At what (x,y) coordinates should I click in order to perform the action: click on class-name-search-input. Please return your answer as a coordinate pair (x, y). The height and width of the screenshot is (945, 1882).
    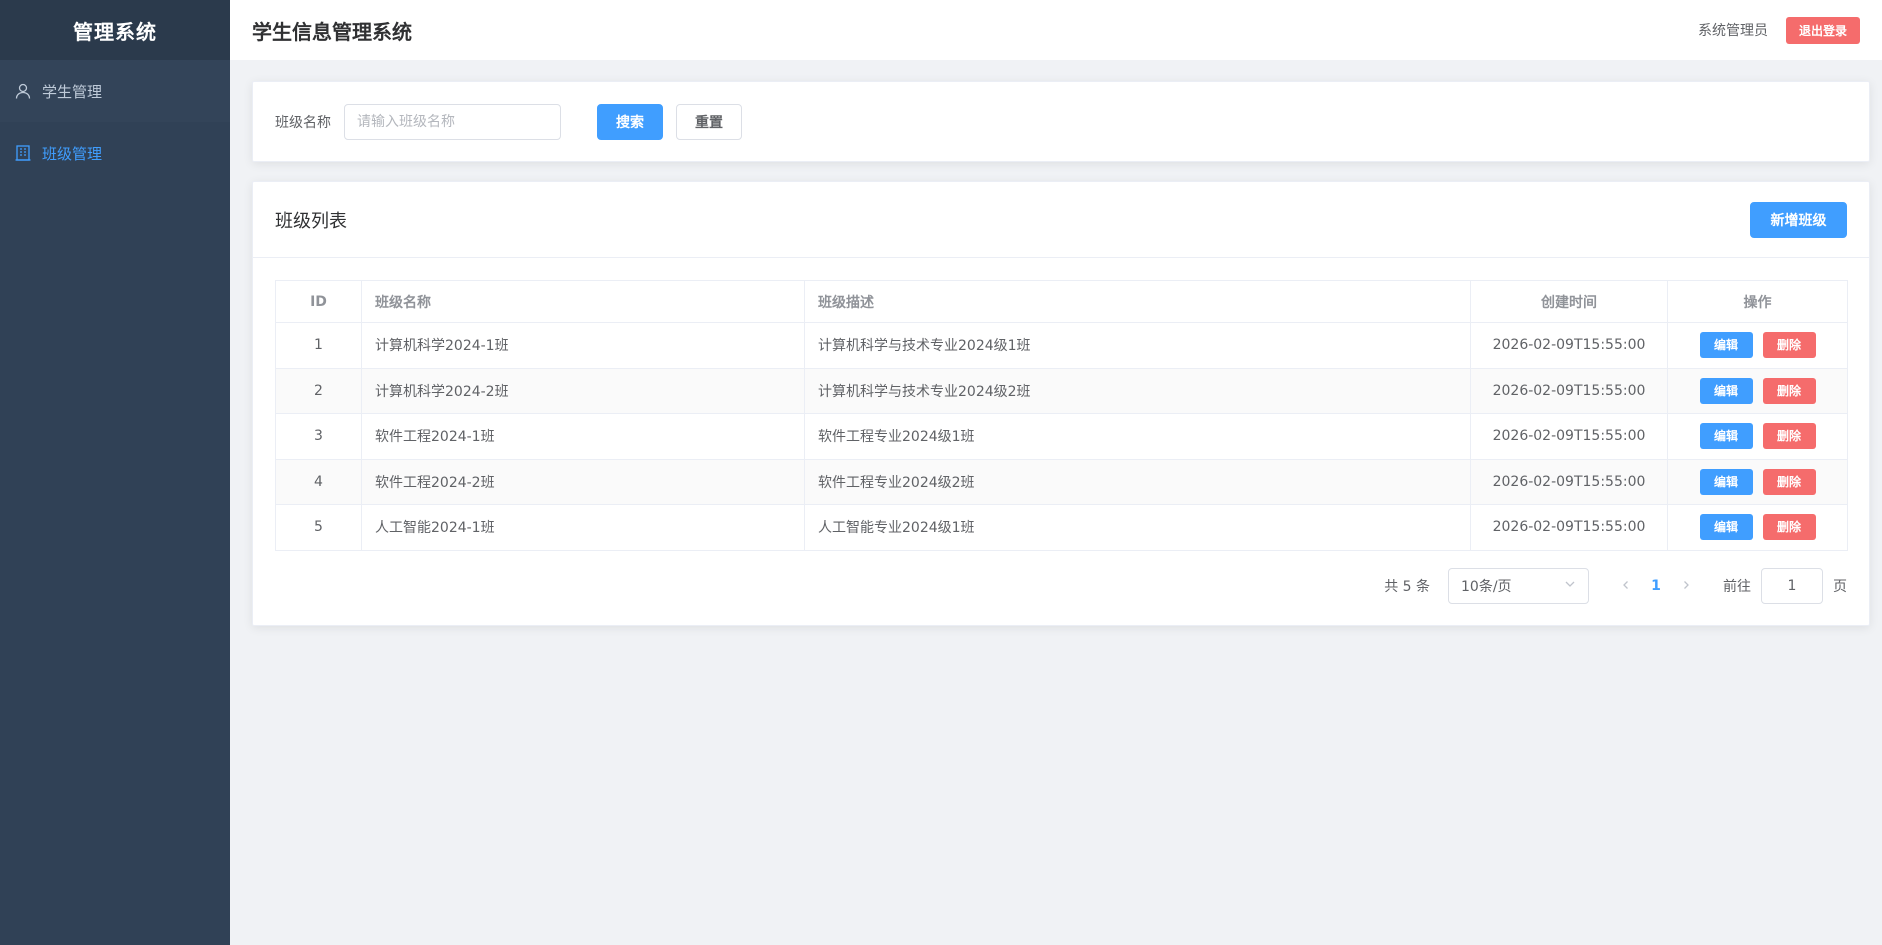
    Looking at the image, I should click on (452, 121).